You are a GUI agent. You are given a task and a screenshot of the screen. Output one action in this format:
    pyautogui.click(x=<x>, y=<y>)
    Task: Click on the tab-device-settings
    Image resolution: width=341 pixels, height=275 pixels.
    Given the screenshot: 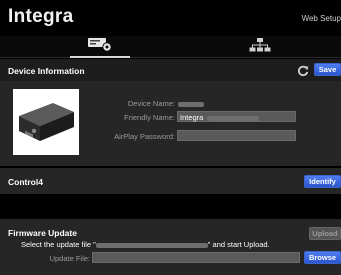 What is the action you would take?
    pyautogui.click(x=100, y=47)
    